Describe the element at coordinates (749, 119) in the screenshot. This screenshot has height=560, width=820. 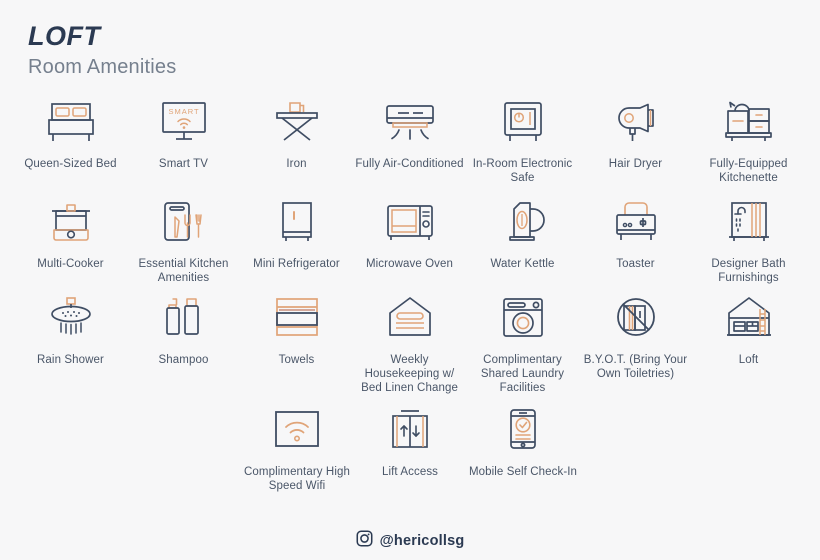
I see `kitchenette-icon` at that location.